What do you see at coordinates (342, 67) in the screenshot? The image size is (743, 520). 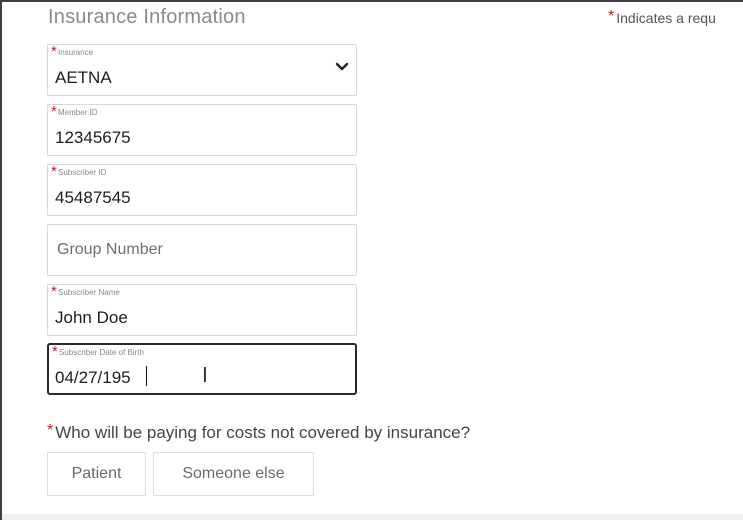 I see `chevron-down-icon` at bounding box center [342, 67].